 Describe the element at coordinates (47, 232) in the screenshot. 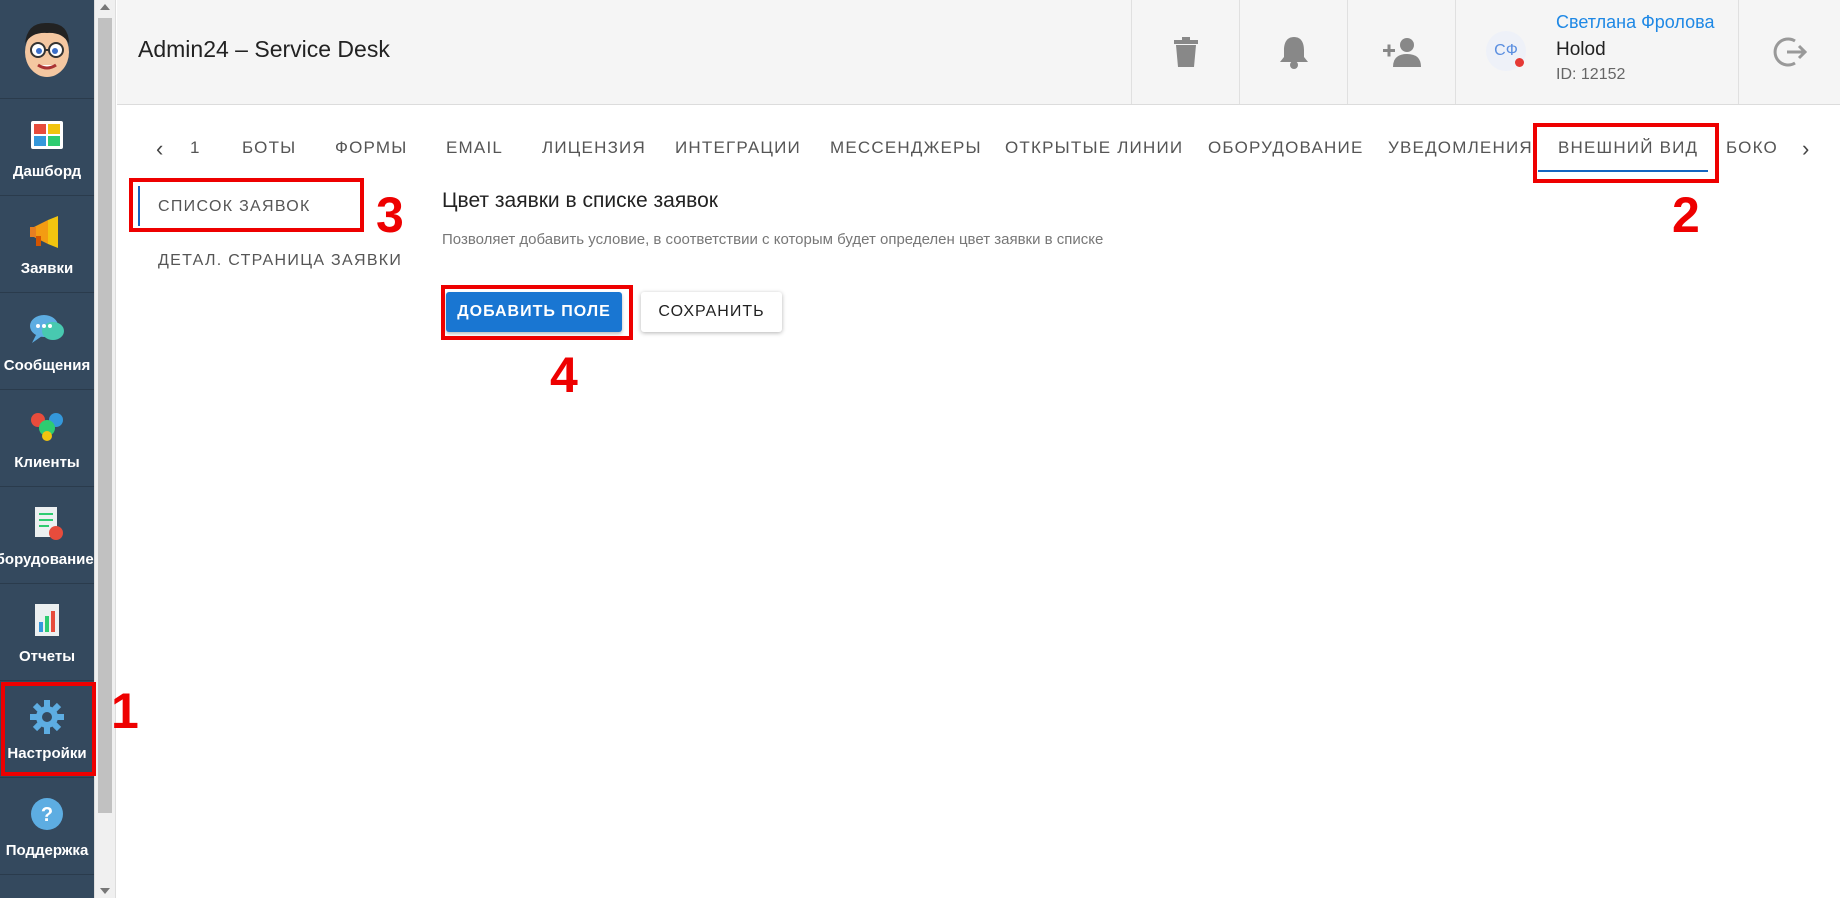

I see `megaphone-icon` at that location.